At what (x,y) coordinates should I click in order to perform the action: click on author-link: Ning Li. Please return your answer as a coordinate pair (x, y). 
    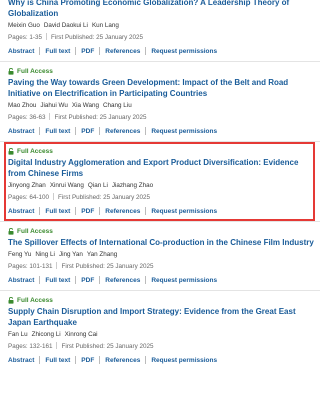
    Looking at the image, I should click on (45, 254).